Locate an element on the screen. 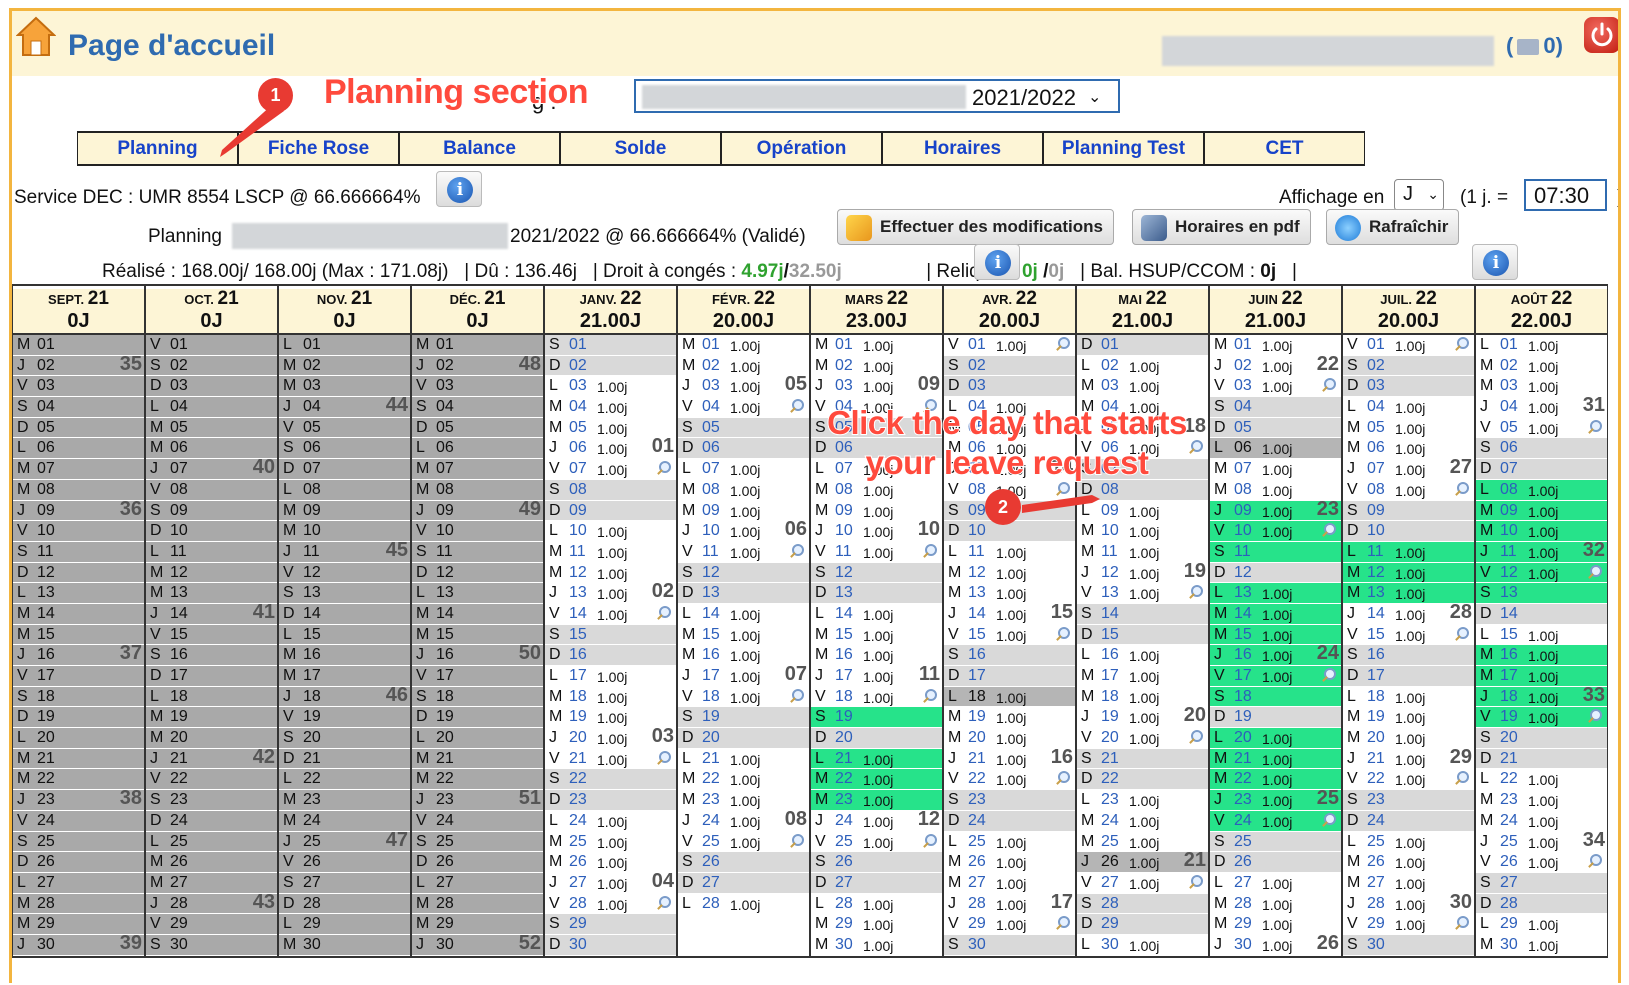 The image size is (1629, 985). calendar-day: L 25 1.00j is located at coordinates (1009, 842).